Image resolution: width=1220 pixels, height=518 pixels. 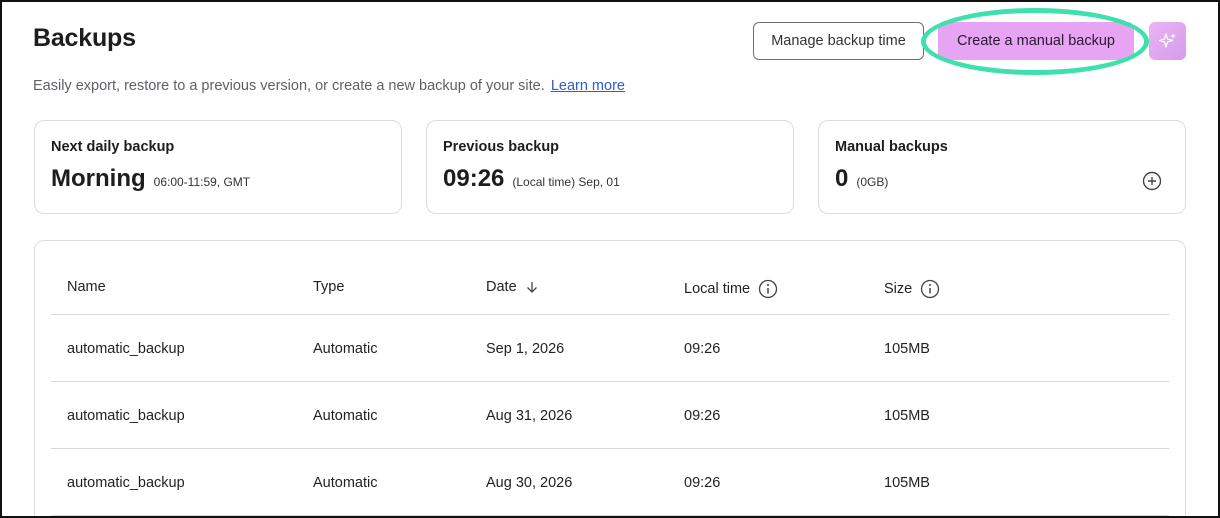 What do you see at coordinates (898, 289) in the screenshot?
I see `header-size-label: Size` at bounding box center [898, 289].